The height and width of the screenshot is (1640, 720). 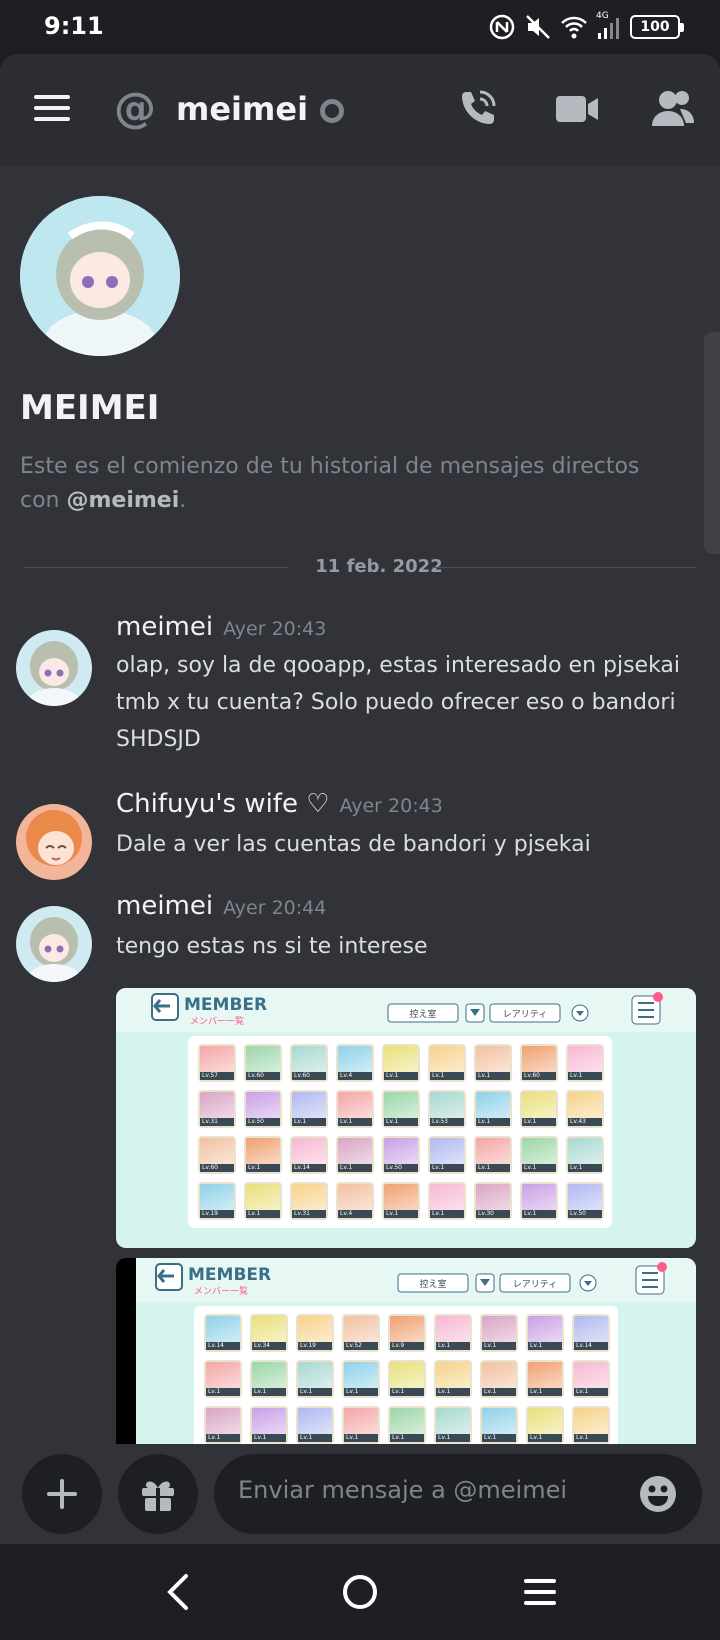 What do you see at coordinates (217, 1076) in the screenshot?
I see `member-card-level: Lv.57` at bounding box center [217, 1076].